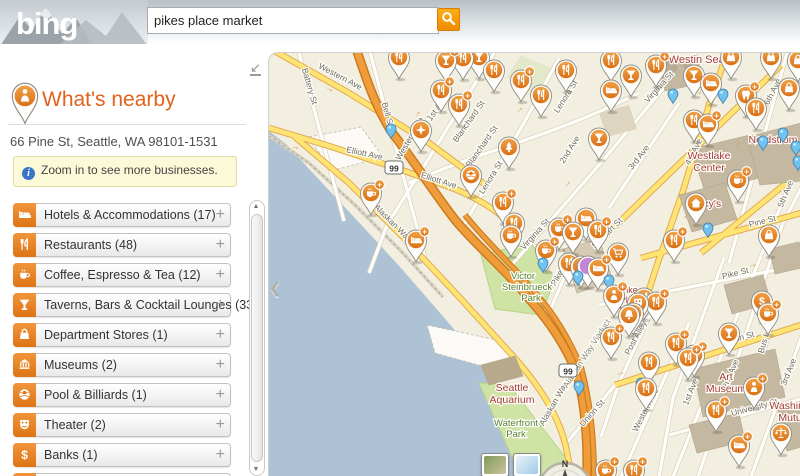 Image resolution: width=800 pixels, height=476 pixels. I want to click on landmark-label: Mutua, so click(789, 418).